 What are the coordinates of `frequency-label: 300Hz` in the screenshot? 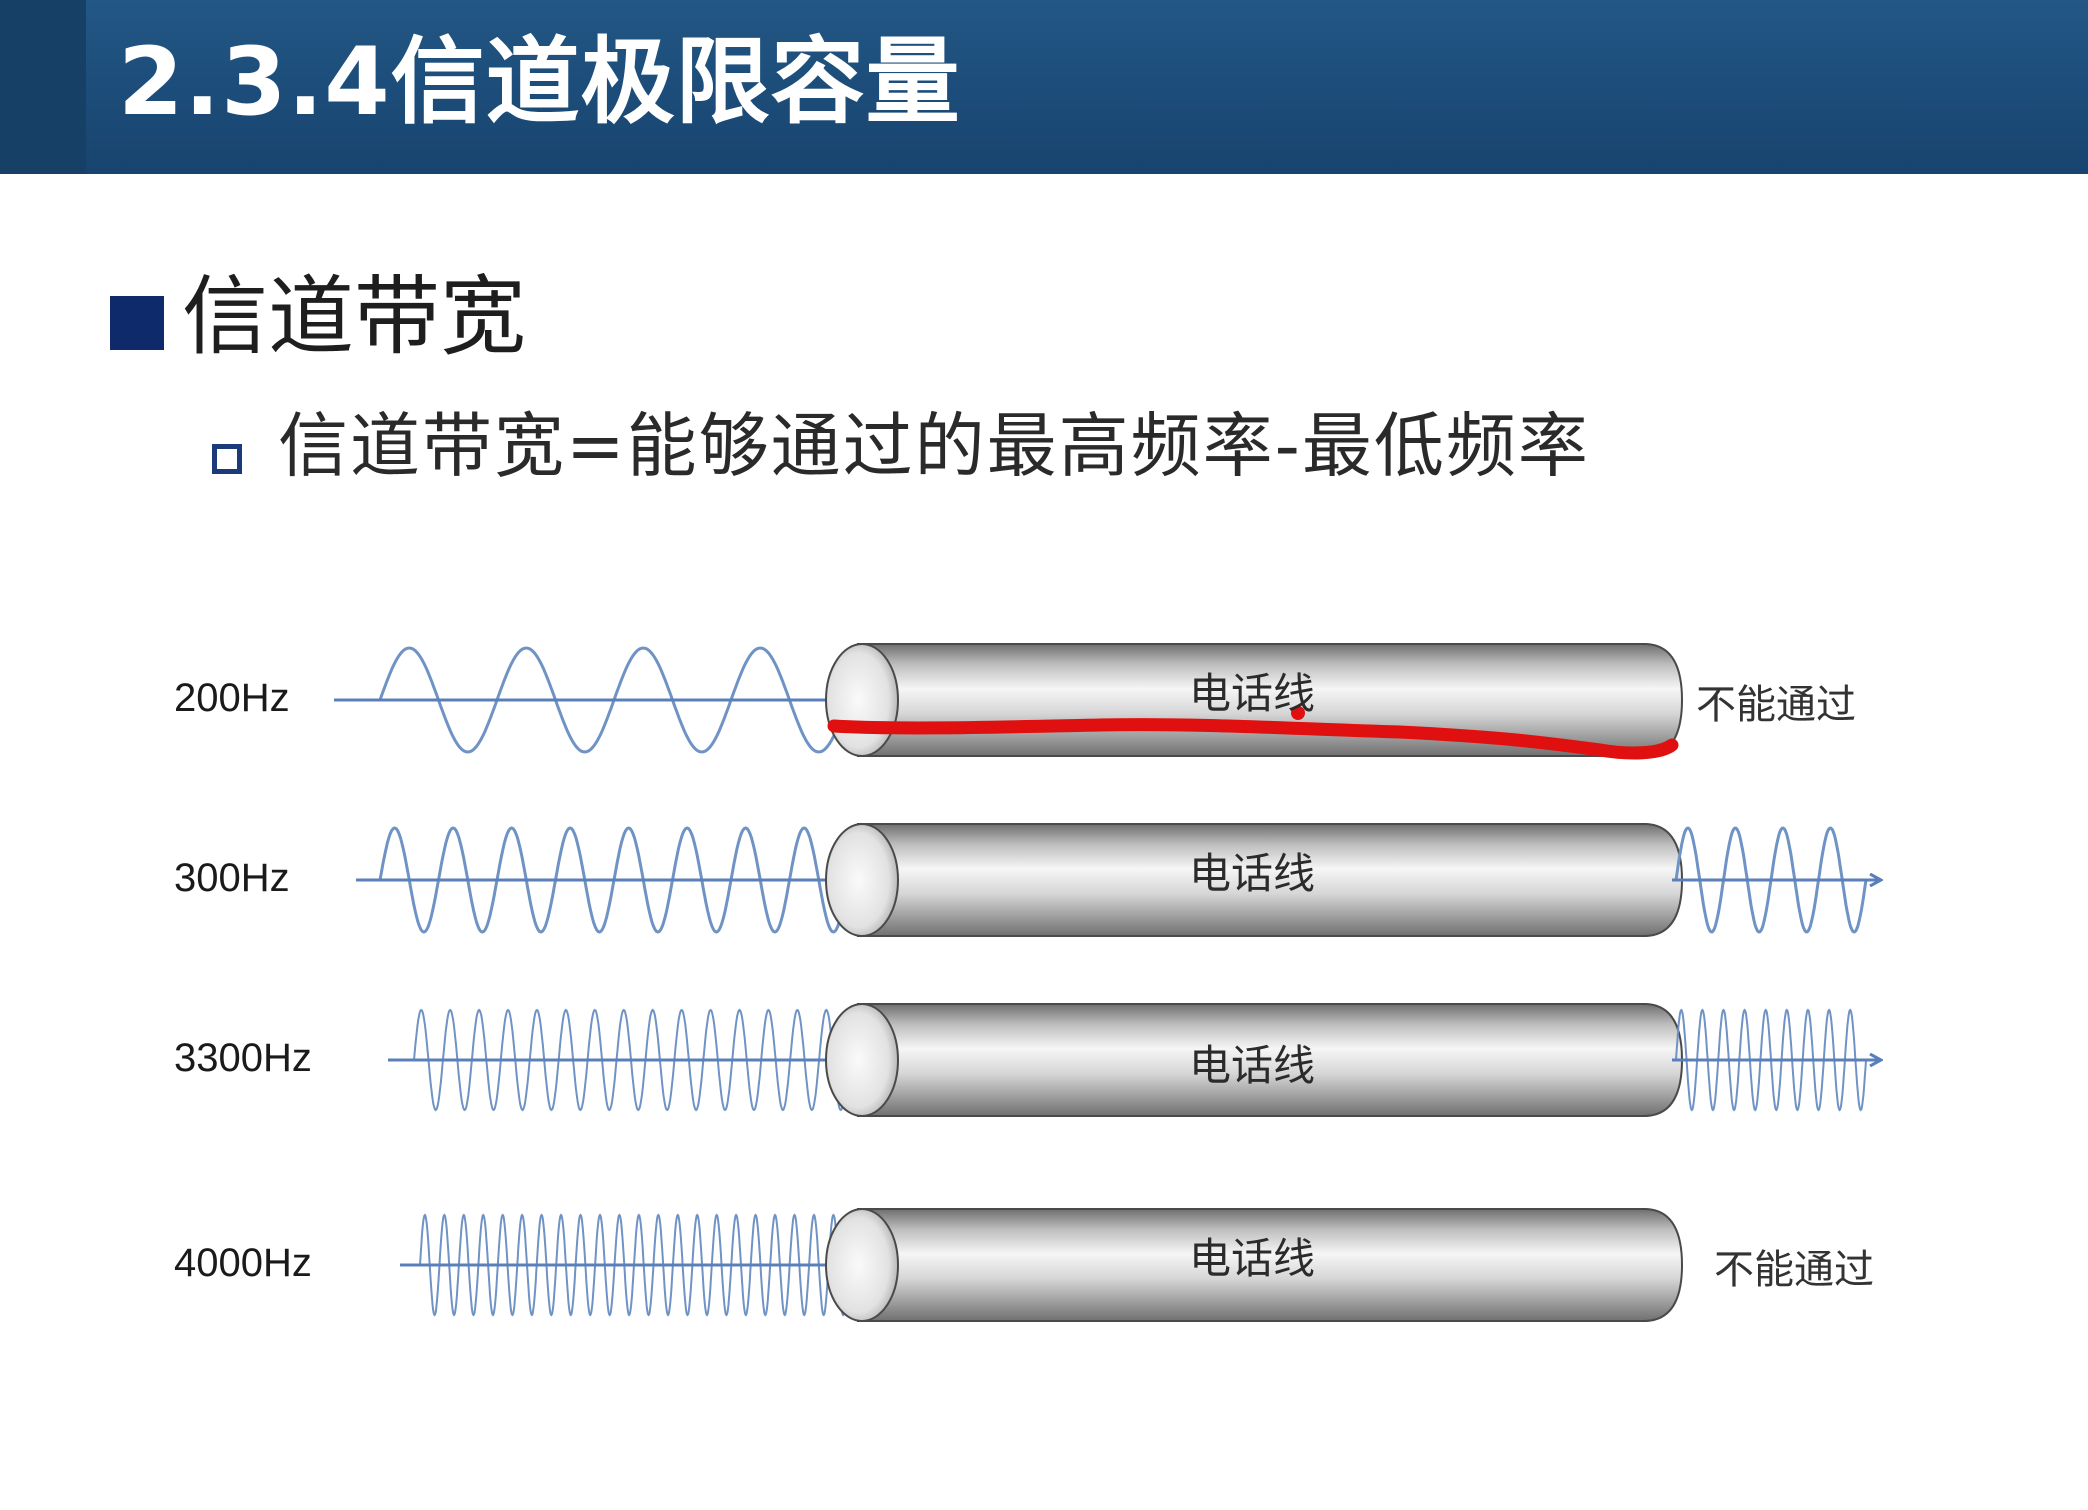 It's located at (232, 878).